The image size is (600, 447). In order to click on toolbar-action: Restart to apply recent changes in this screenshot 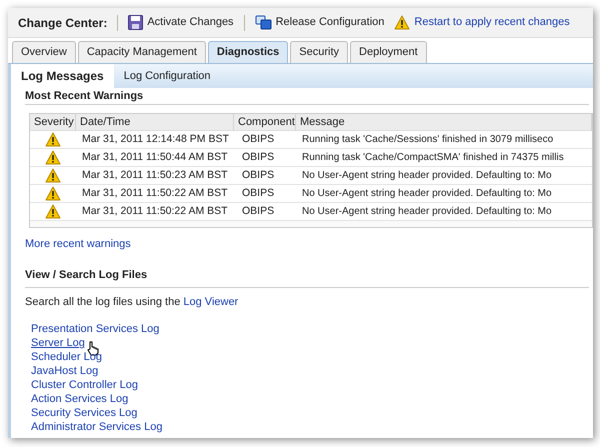, I will do `click(492, 22)`.